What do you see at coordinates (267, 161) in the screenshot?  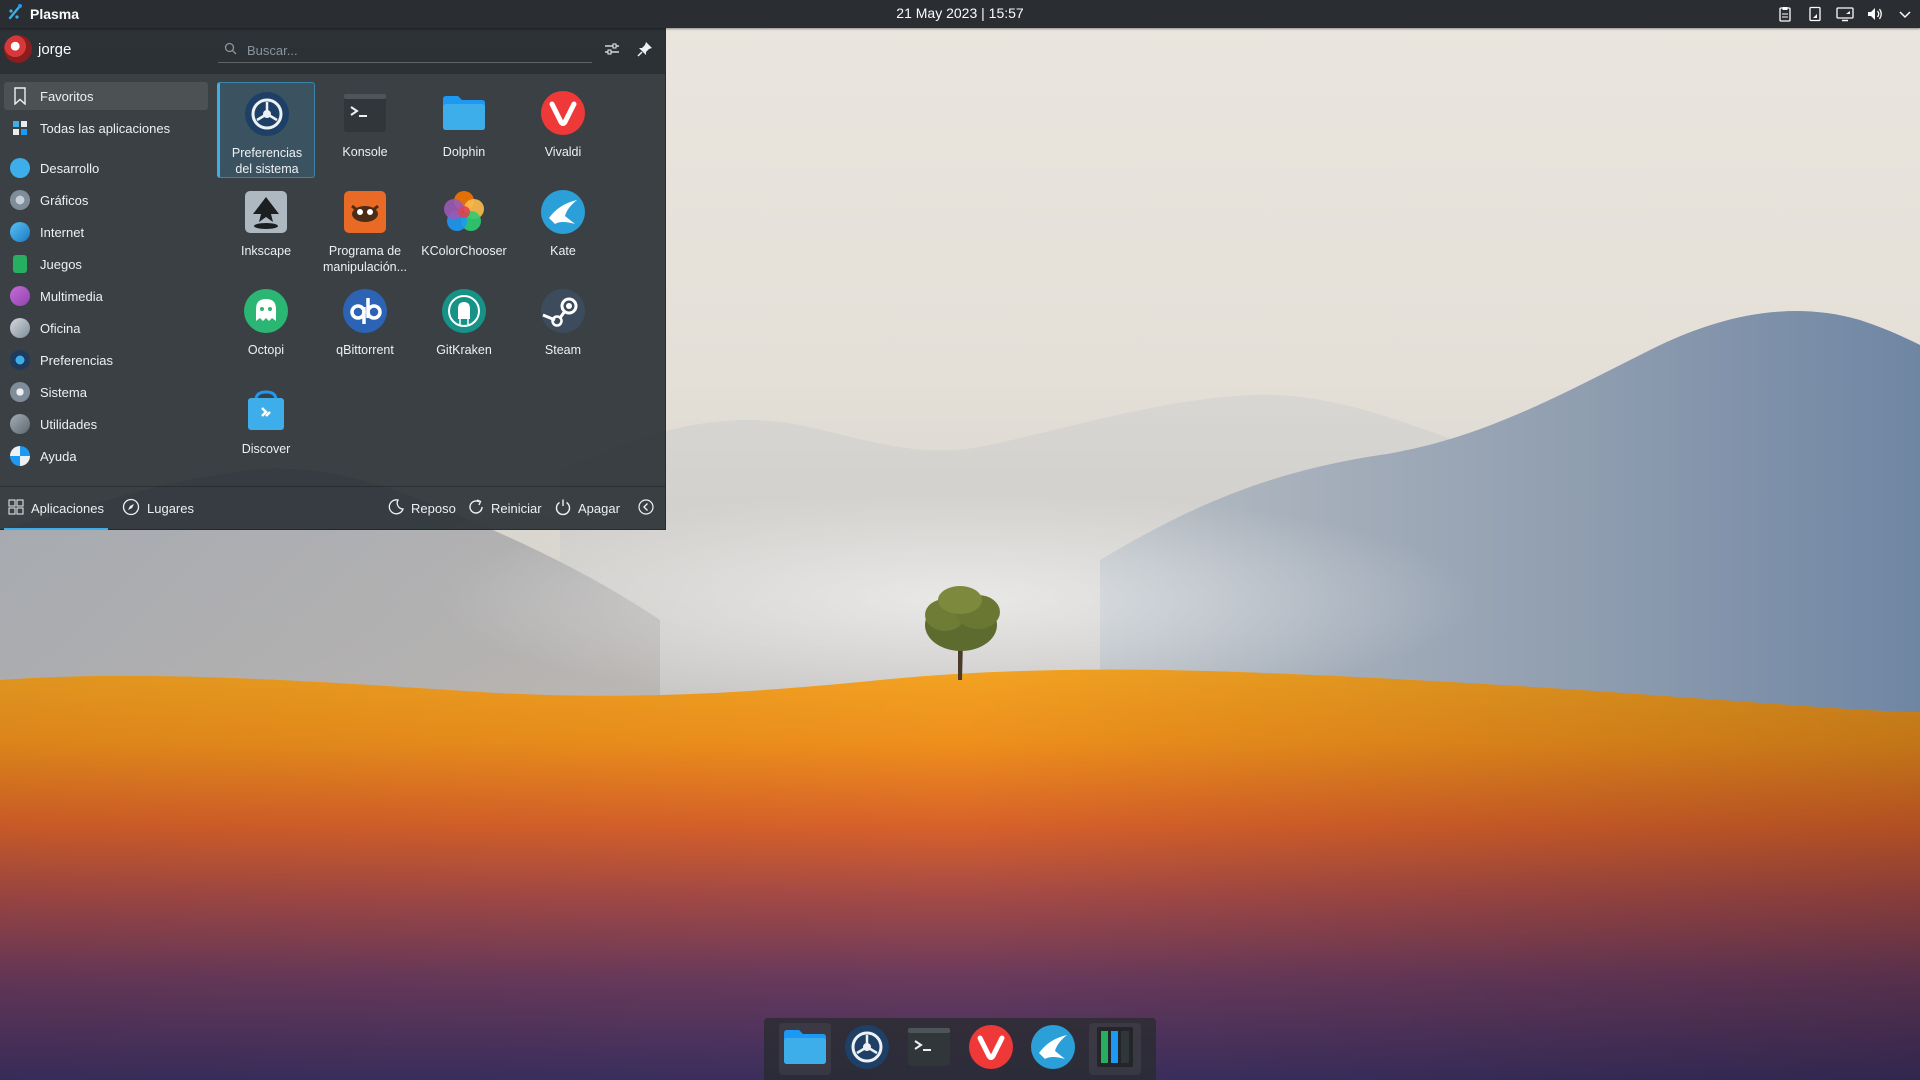 I see `app-label: Preferencias del sistema` at bounding box center [267, 161].